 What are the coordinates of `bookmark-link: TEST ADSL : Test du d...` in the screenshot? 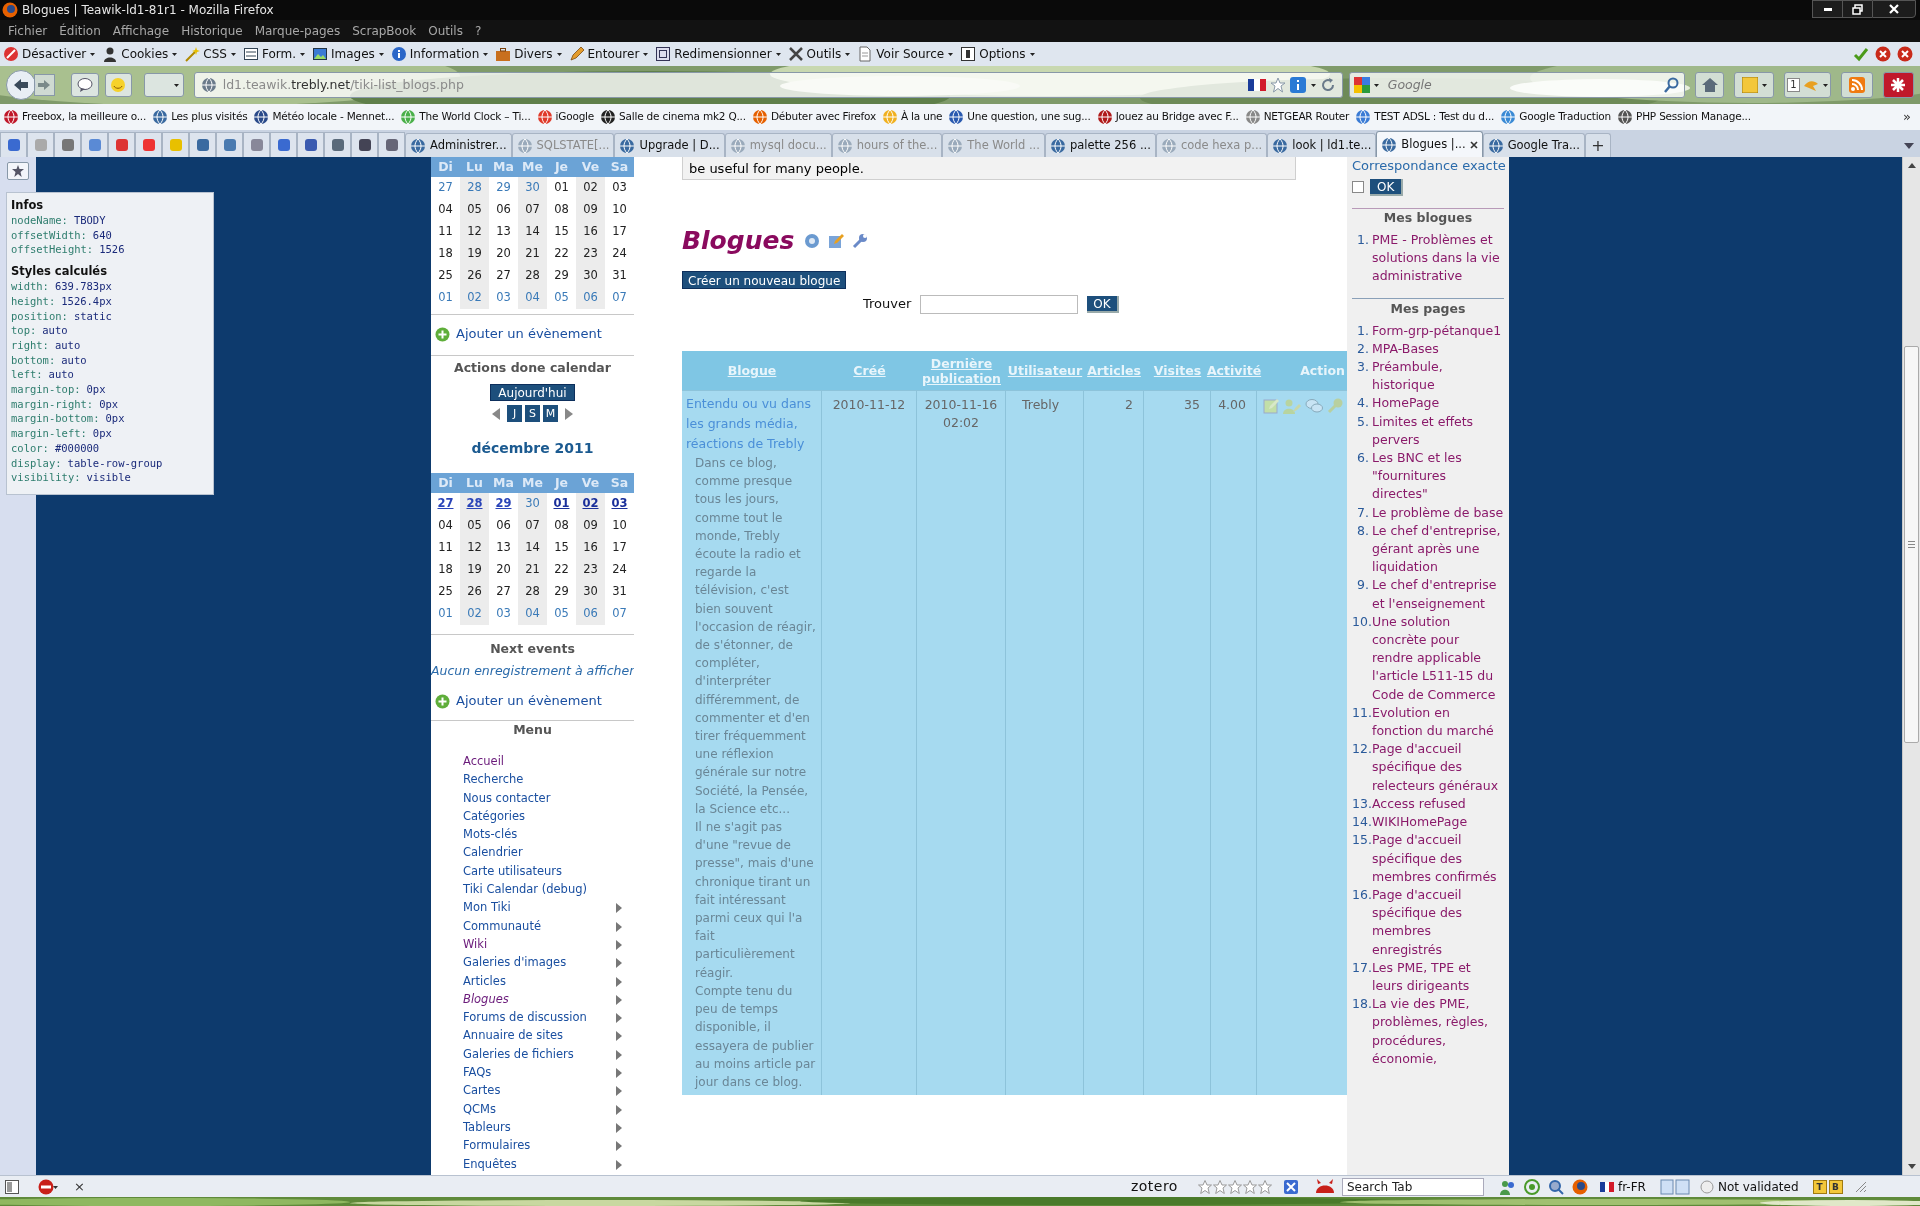 It's located at (1425, 117).